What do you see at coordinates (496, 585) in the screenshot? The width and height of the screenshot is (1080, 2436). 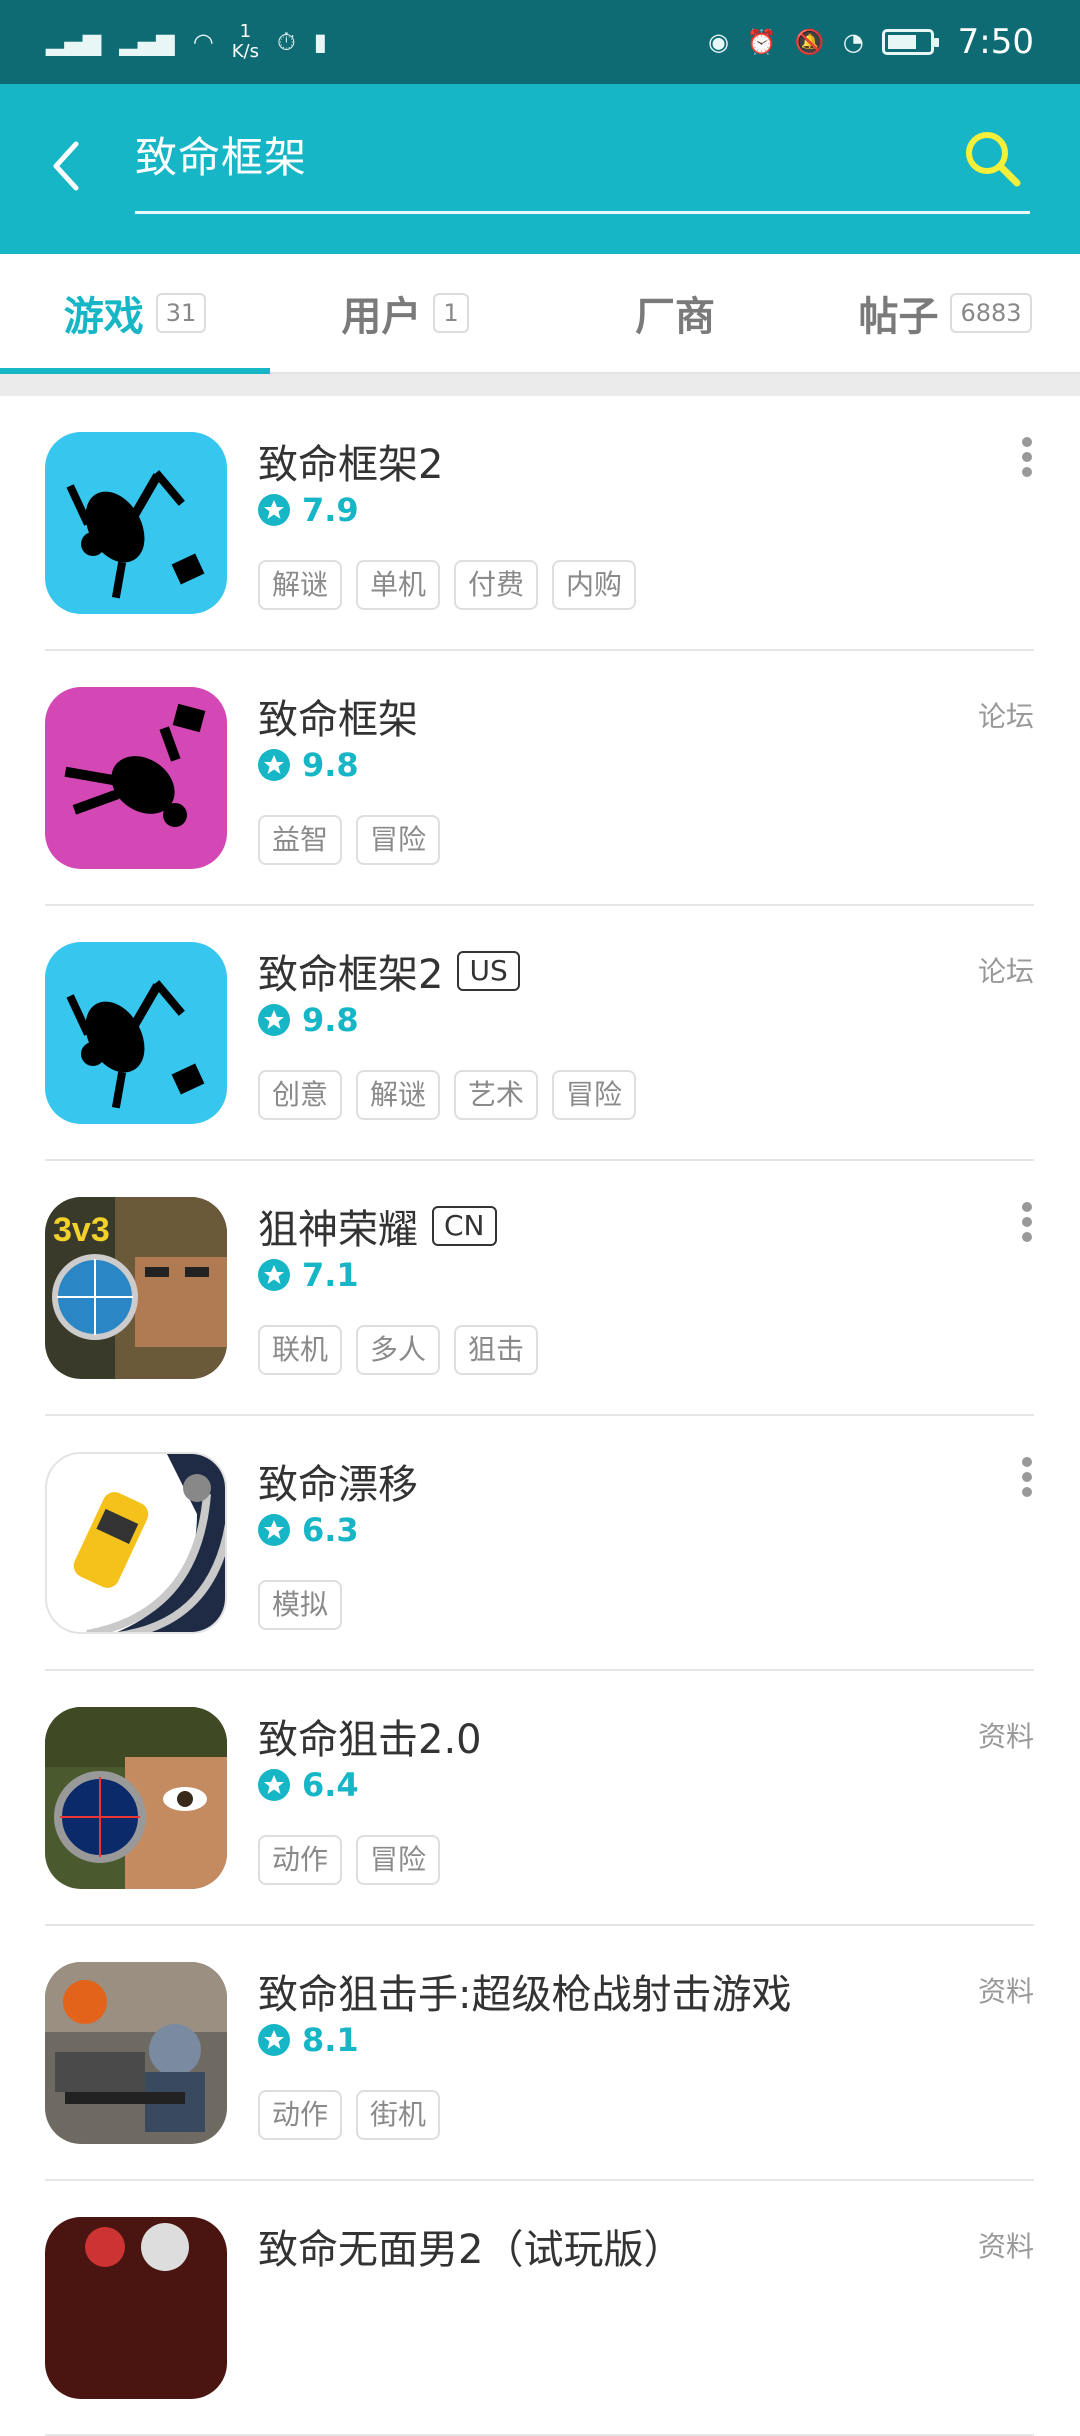 I see `tag: 付费` at bounding box center [496, 585].